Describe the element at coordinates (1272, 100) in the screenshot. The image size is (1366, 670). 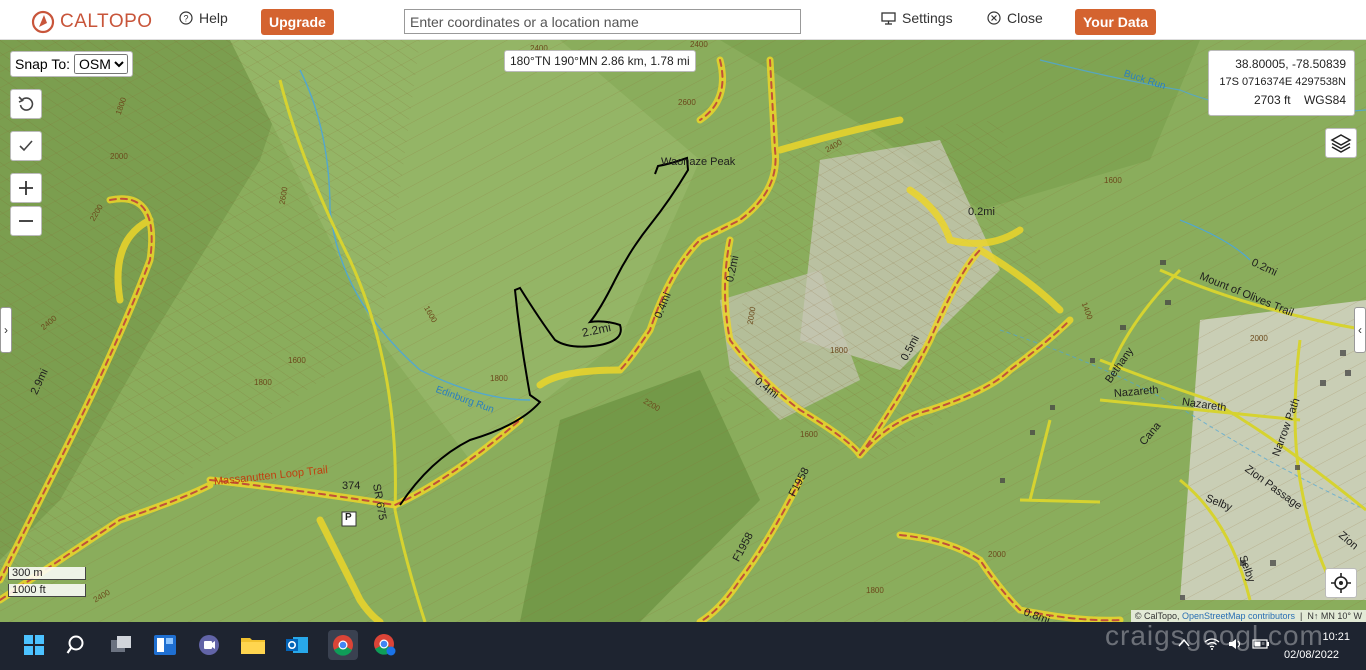
I see `coords-elevation: 2703 ft` at that location.